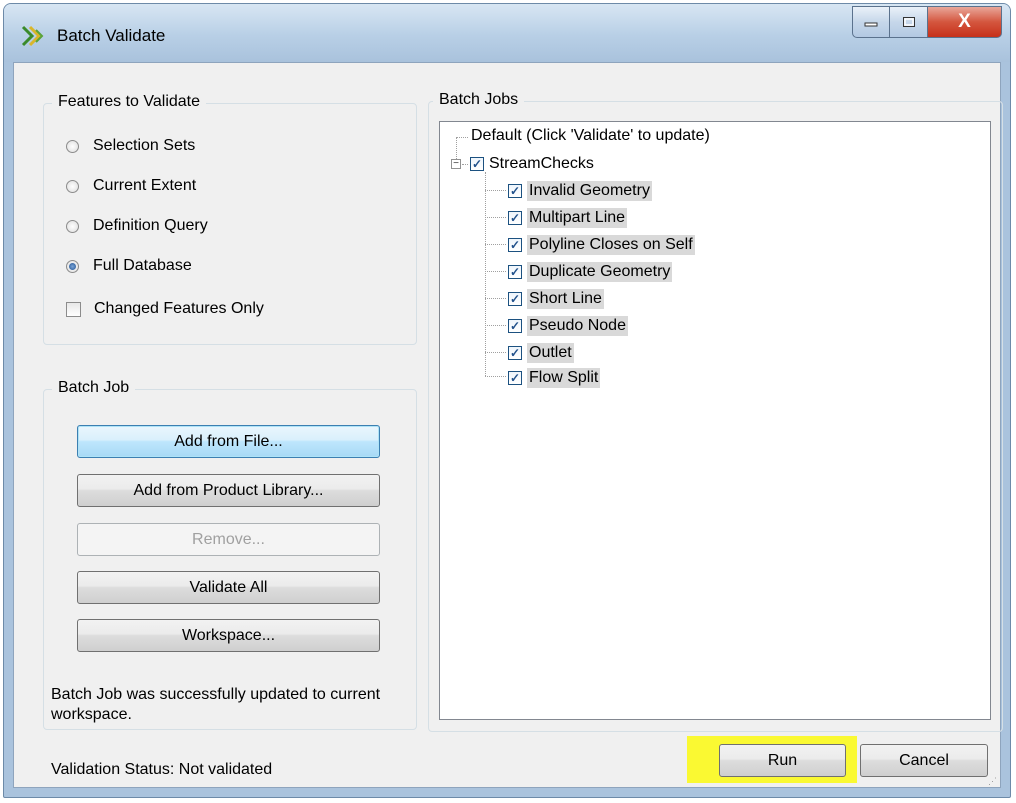 Image resolution: width=1016 pixels, height=803 pixels. What do you see at coordinates (589, 191) in the screenshot?
I see `tree-node-label: Invalid Geometry` at bounding box center [589, 191].